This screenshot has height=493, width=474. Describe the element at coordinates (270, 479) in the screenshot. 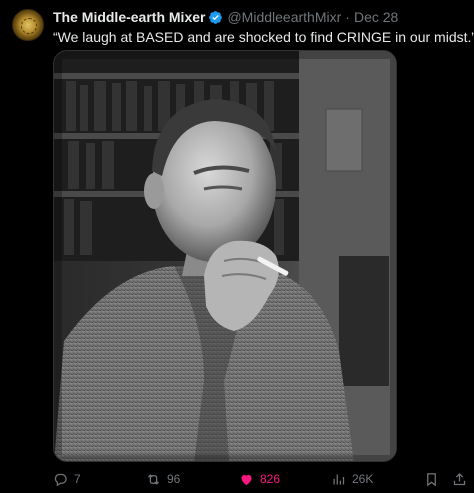

I see `like-count: 826` at that location.